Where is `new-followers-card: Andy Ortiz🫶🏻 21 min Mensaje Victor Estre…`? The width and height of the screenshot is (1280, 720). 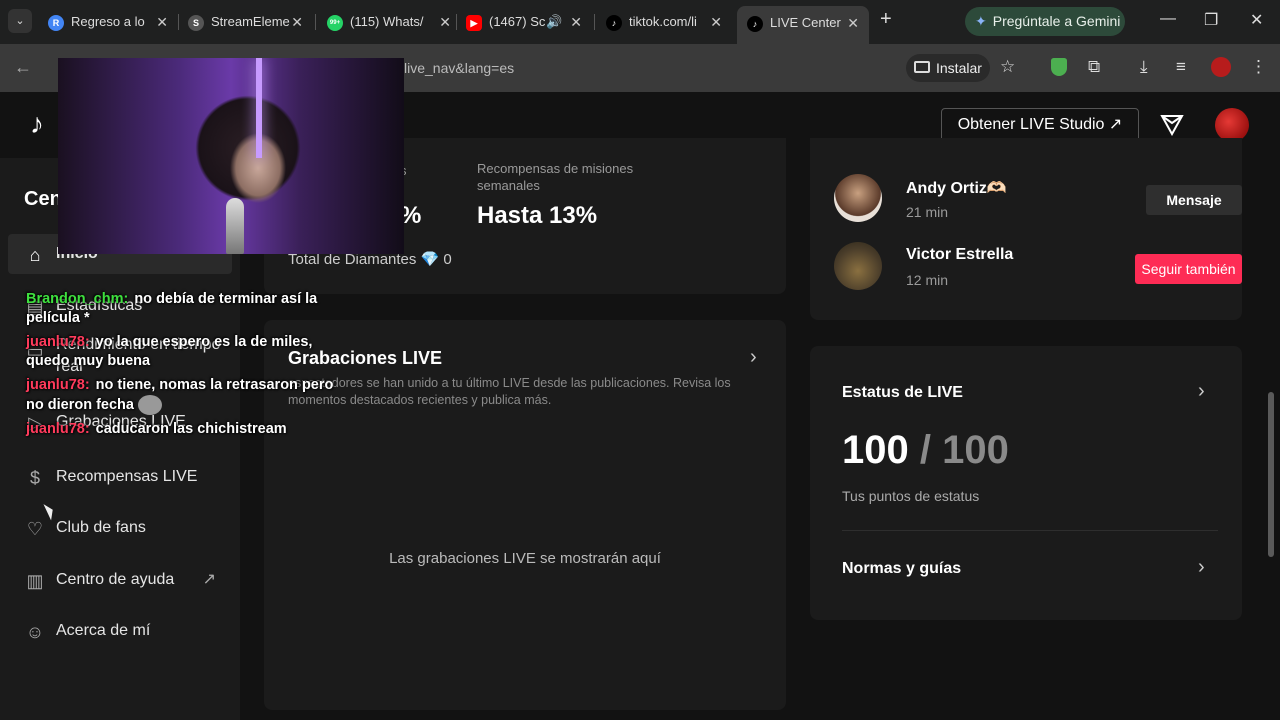
new-followers-card: Andy Ortiz🫶🏻 21 min Mensaje Victor Estre… is located at coordinates (1026, 229).